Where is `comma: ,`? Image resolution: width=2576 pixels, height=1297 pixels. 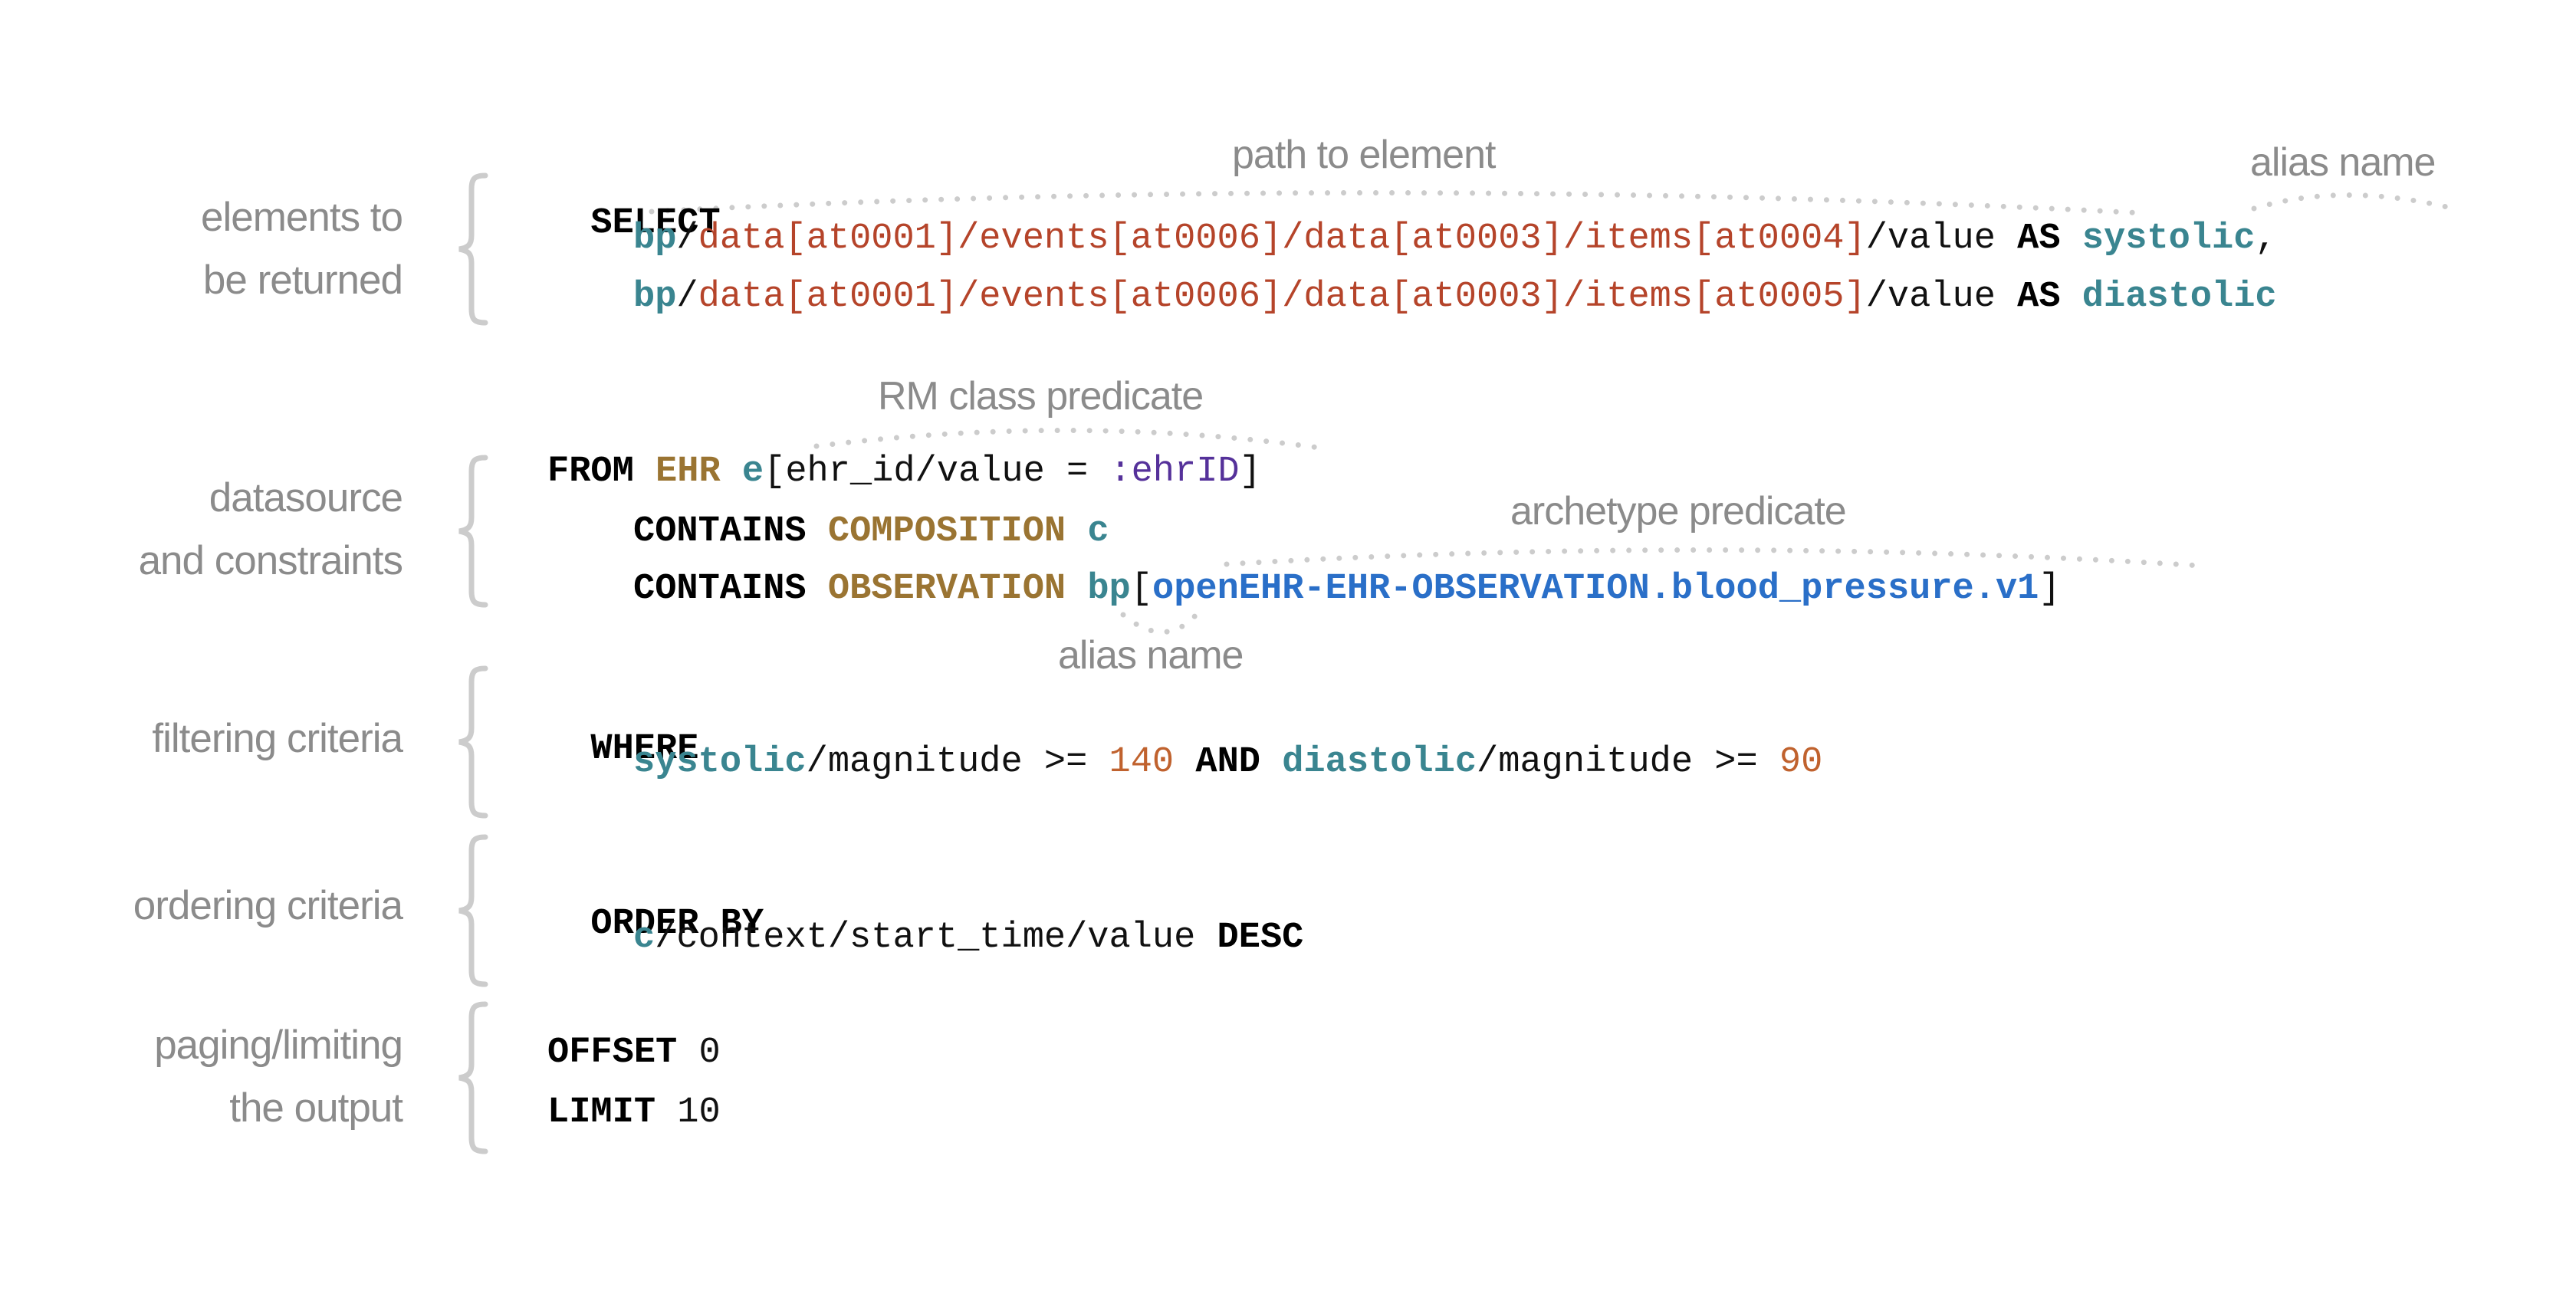 comma: , is located at coordinates (2266, 238).